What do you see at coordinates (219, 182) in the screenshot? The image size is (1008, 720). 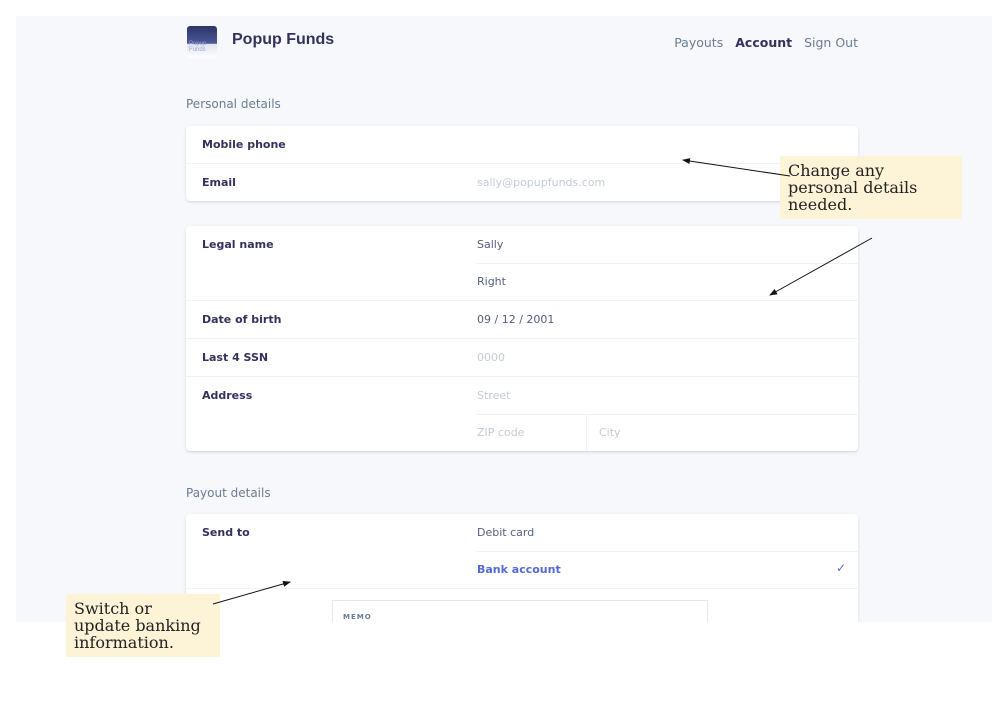 I see `email-label: Email` at bounding box center [219, 182].